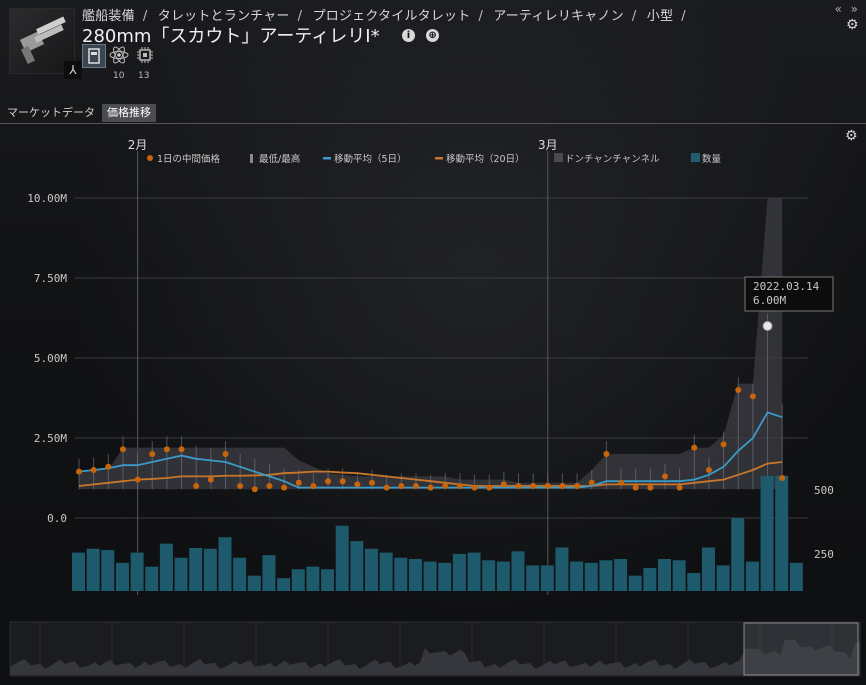 Image resolution: width=866 pixels, height=685 pixels. What do you see at coordinates (279, 159) in the screenshot?
I see `legend-label: 最低/最高` at bounding box center [279, 159].